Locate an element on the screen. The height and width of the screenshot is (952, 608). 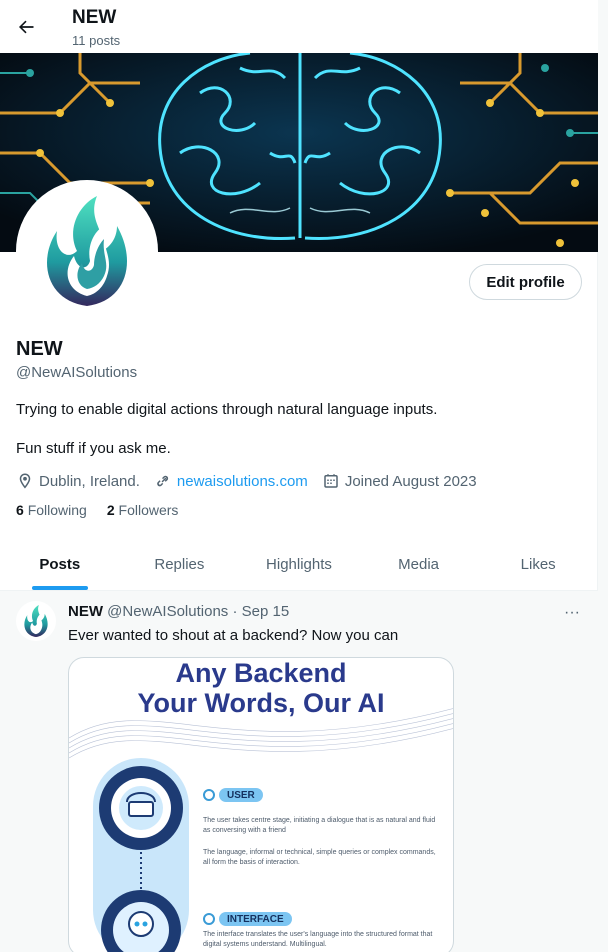
edit-profile-button: Edit profile is located at coordinates (525, 282).